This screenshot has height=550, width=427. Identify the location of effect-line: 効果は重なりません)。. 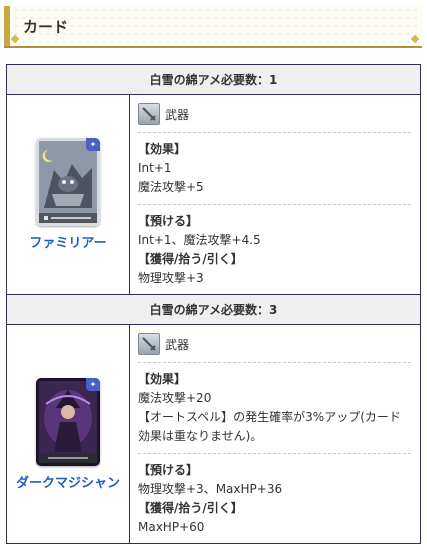
(200, 436).